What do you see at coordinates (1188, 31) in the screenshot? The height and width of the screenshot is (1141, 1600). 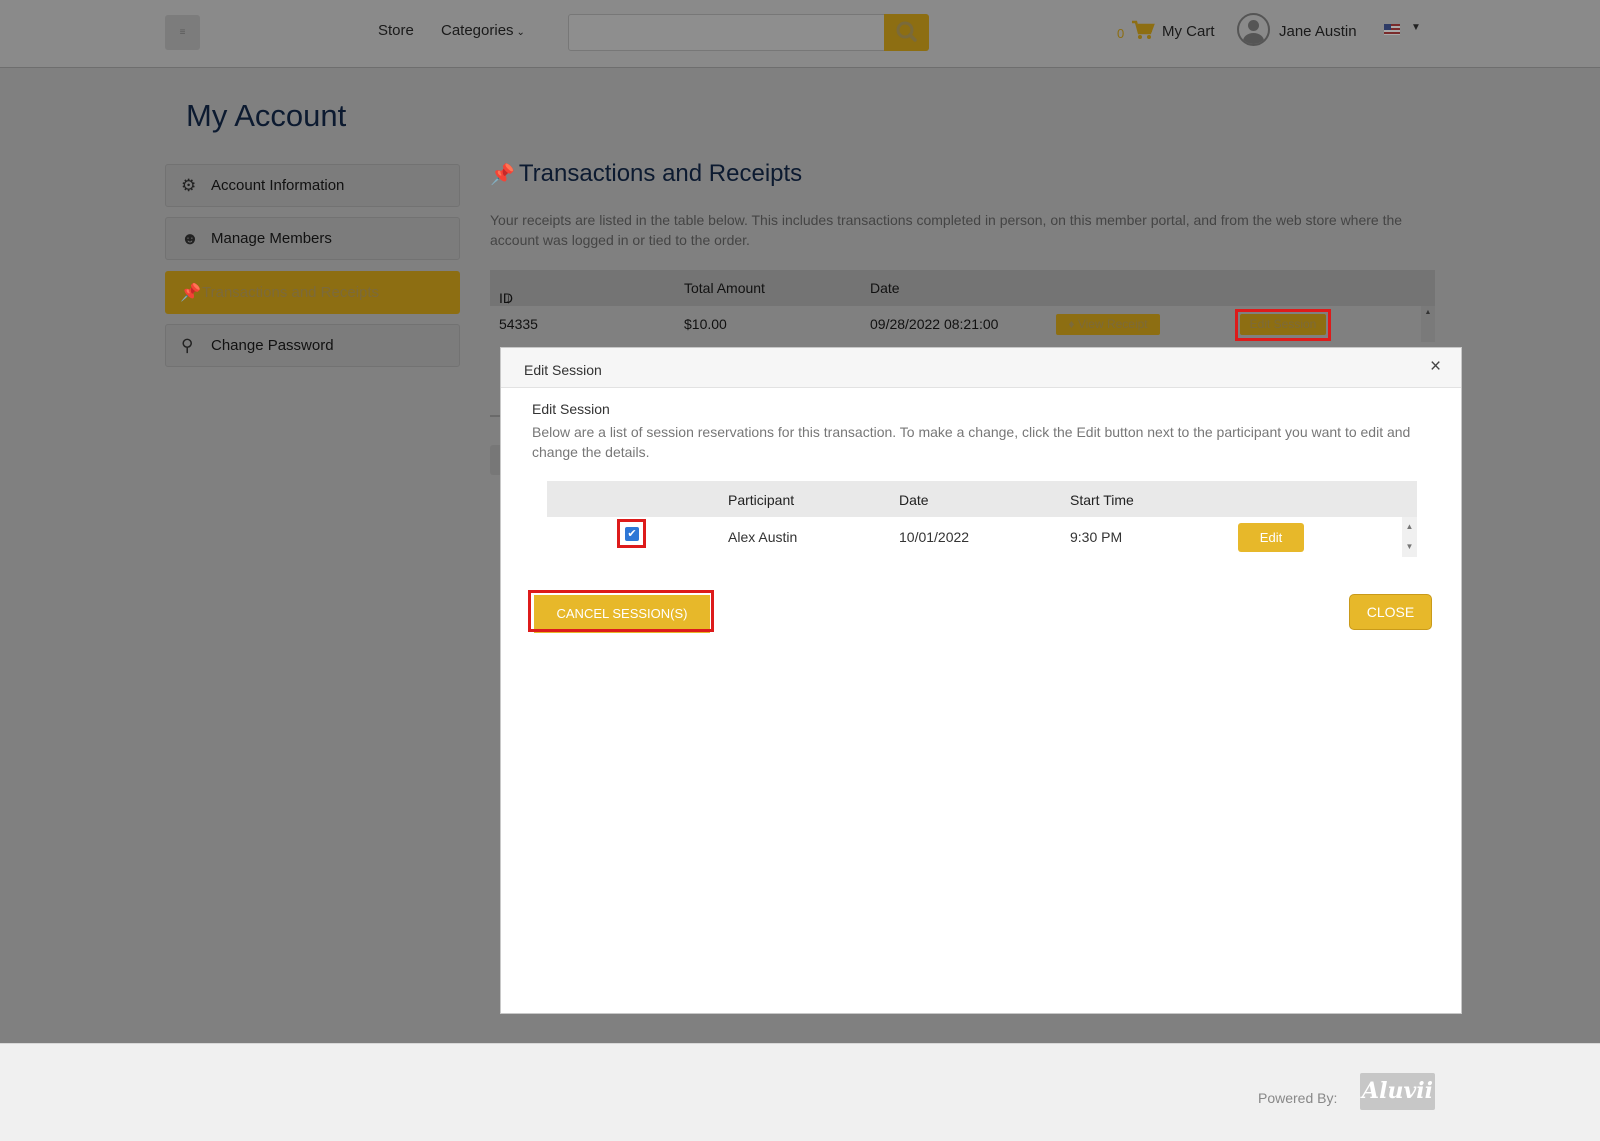 I see `my-cart-link: My Cart` at bounding box center [1188, 31].